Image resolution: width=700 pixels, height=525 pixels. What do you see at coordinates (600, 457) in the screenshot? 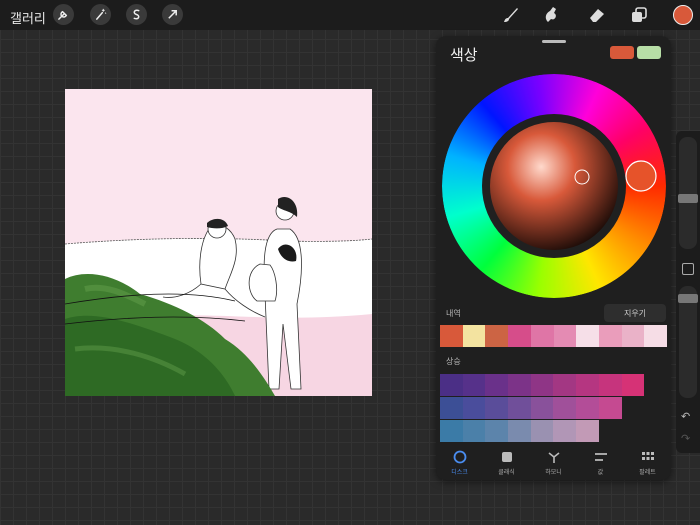
I see `value-sliders-icon` at bounding box center [600, 457].